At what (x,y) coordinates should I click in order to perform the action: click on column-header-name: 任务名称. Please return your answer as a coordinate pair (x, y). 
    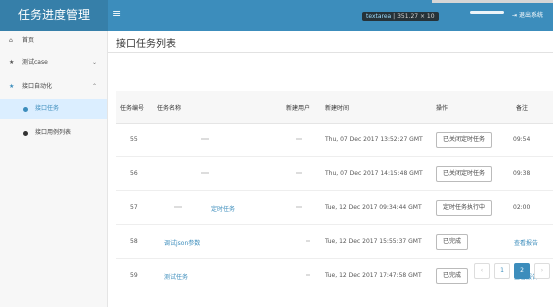
    Looking at the image, I should click on (169, 108).